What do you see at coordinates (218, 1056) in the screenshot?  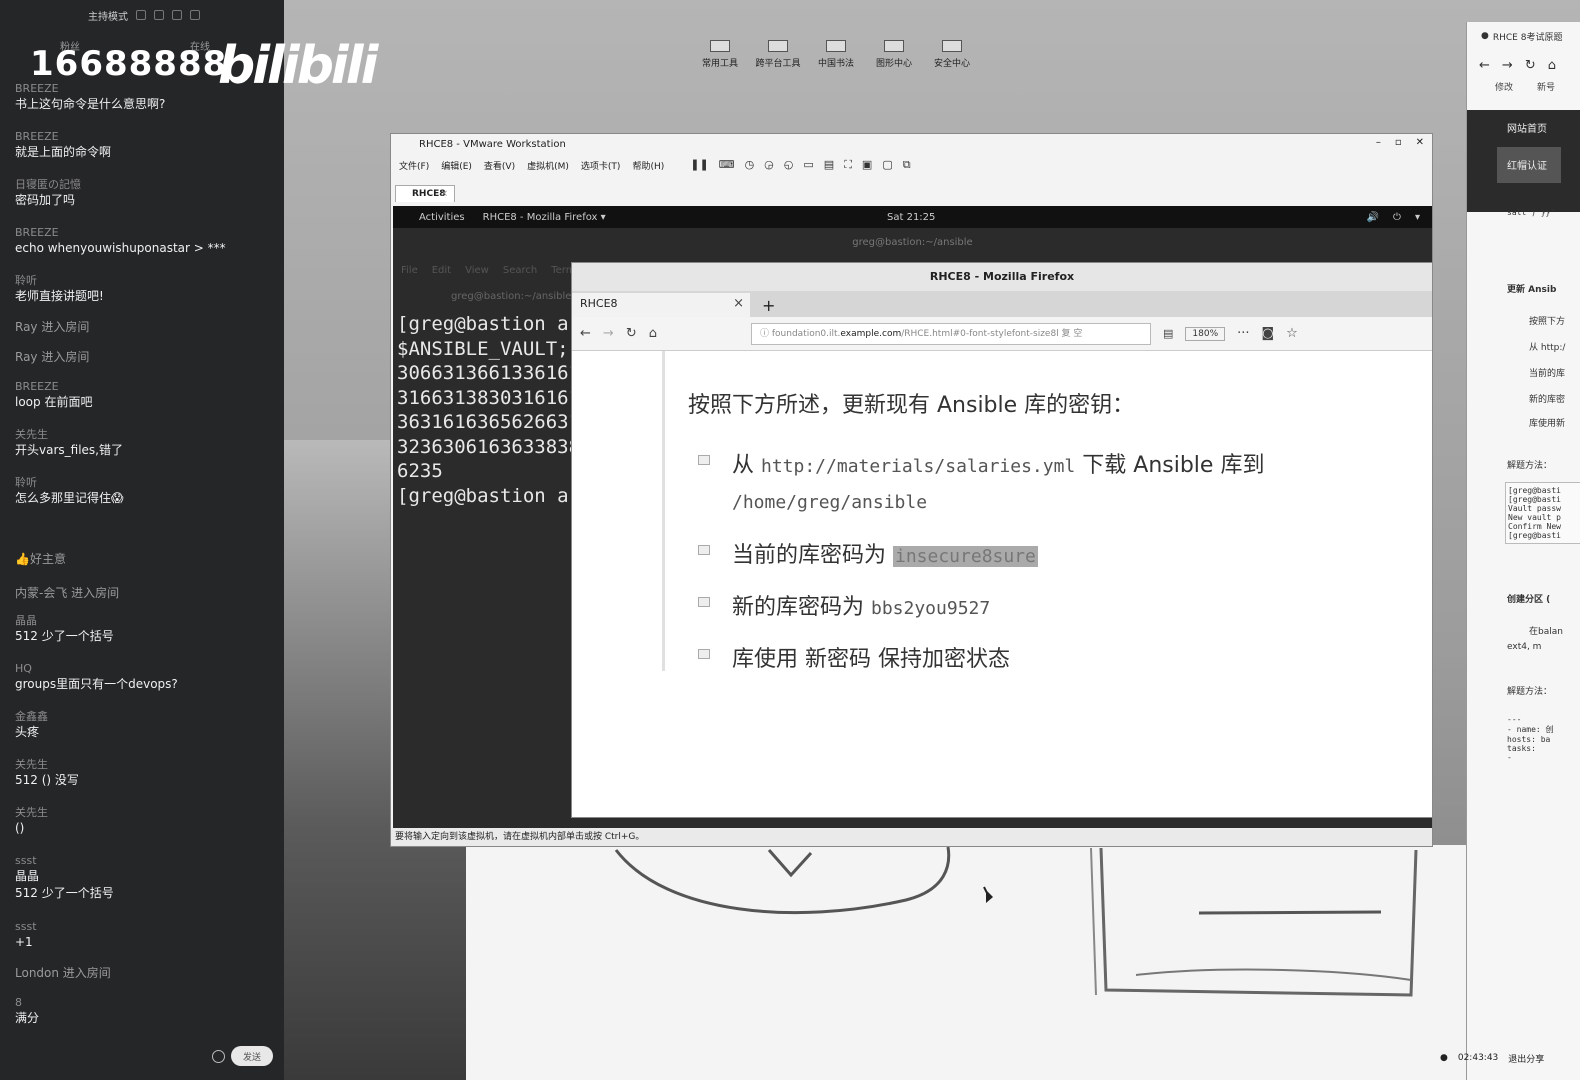 I see `emoji-icon` at bounding box center [218, 1056].